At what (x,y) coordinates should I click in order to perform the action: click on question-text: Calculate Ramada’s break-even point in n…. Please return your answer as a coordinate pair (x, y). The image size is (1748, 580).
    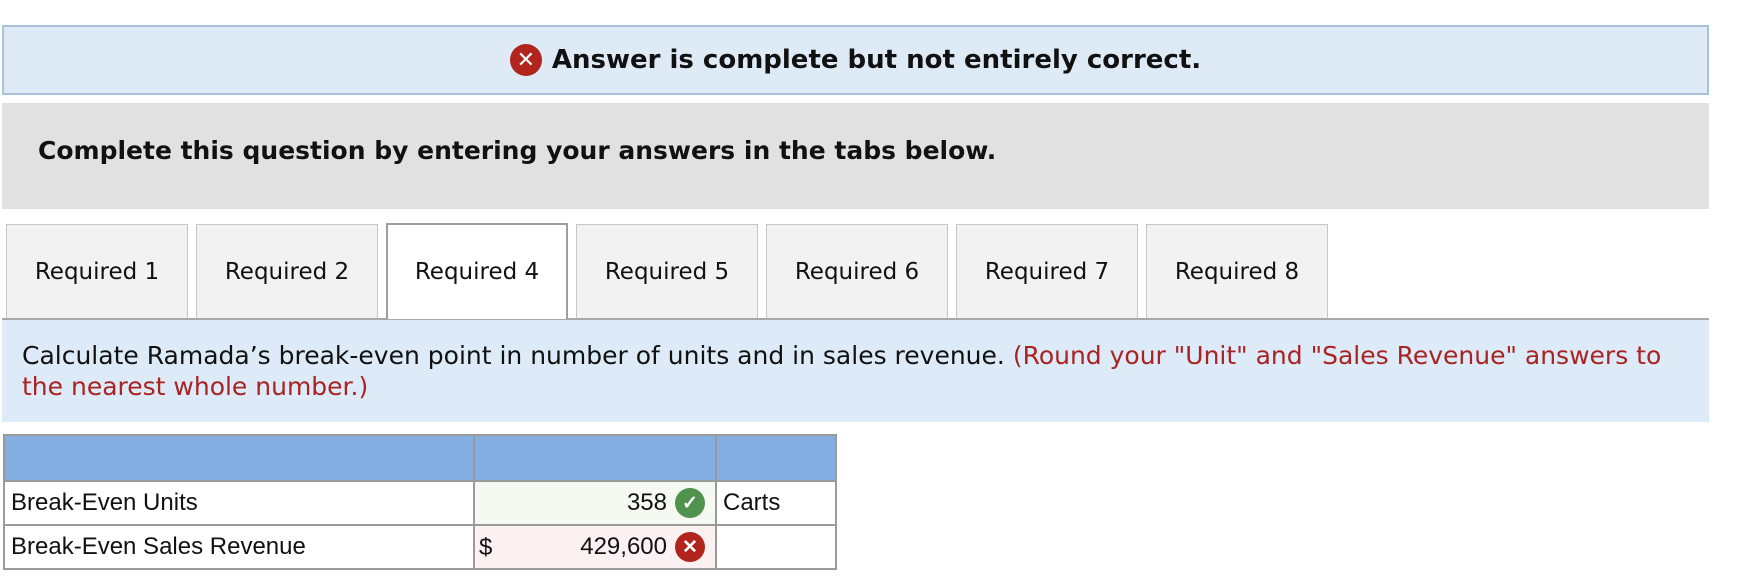
    Looking at the image, I should click on (513, 355).